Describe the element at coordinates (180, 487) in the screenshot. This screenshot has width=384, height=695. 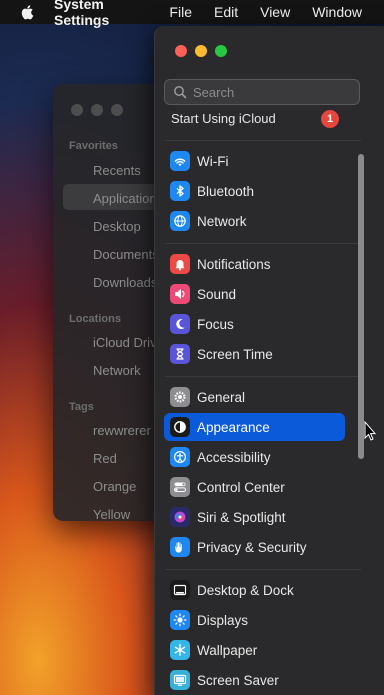
I see `control-center-icon` at that location.